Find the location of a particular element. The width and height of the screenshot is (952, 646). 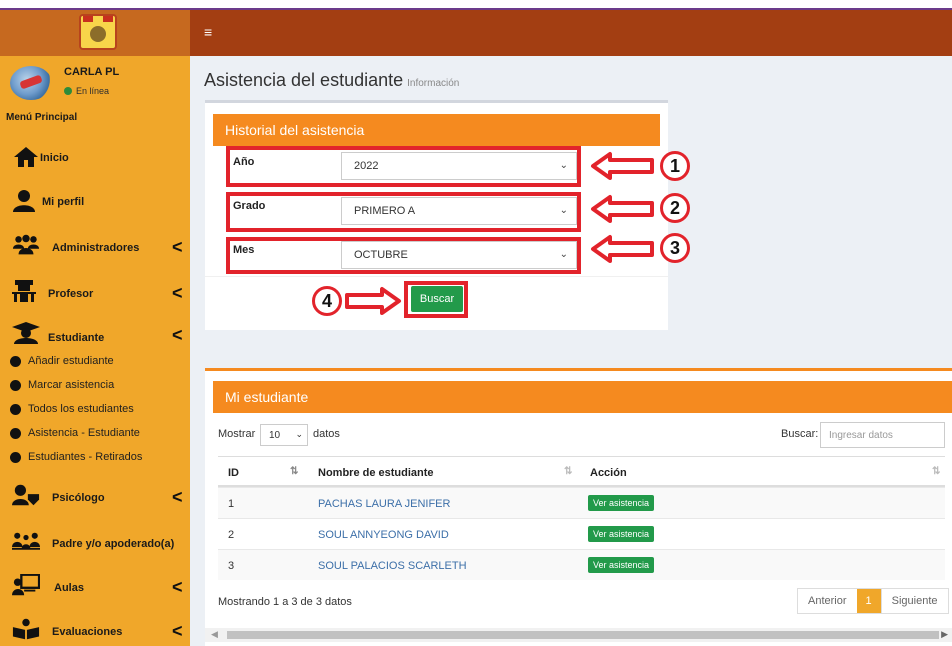

user-status: En línea is located at coordinates (86, 91).